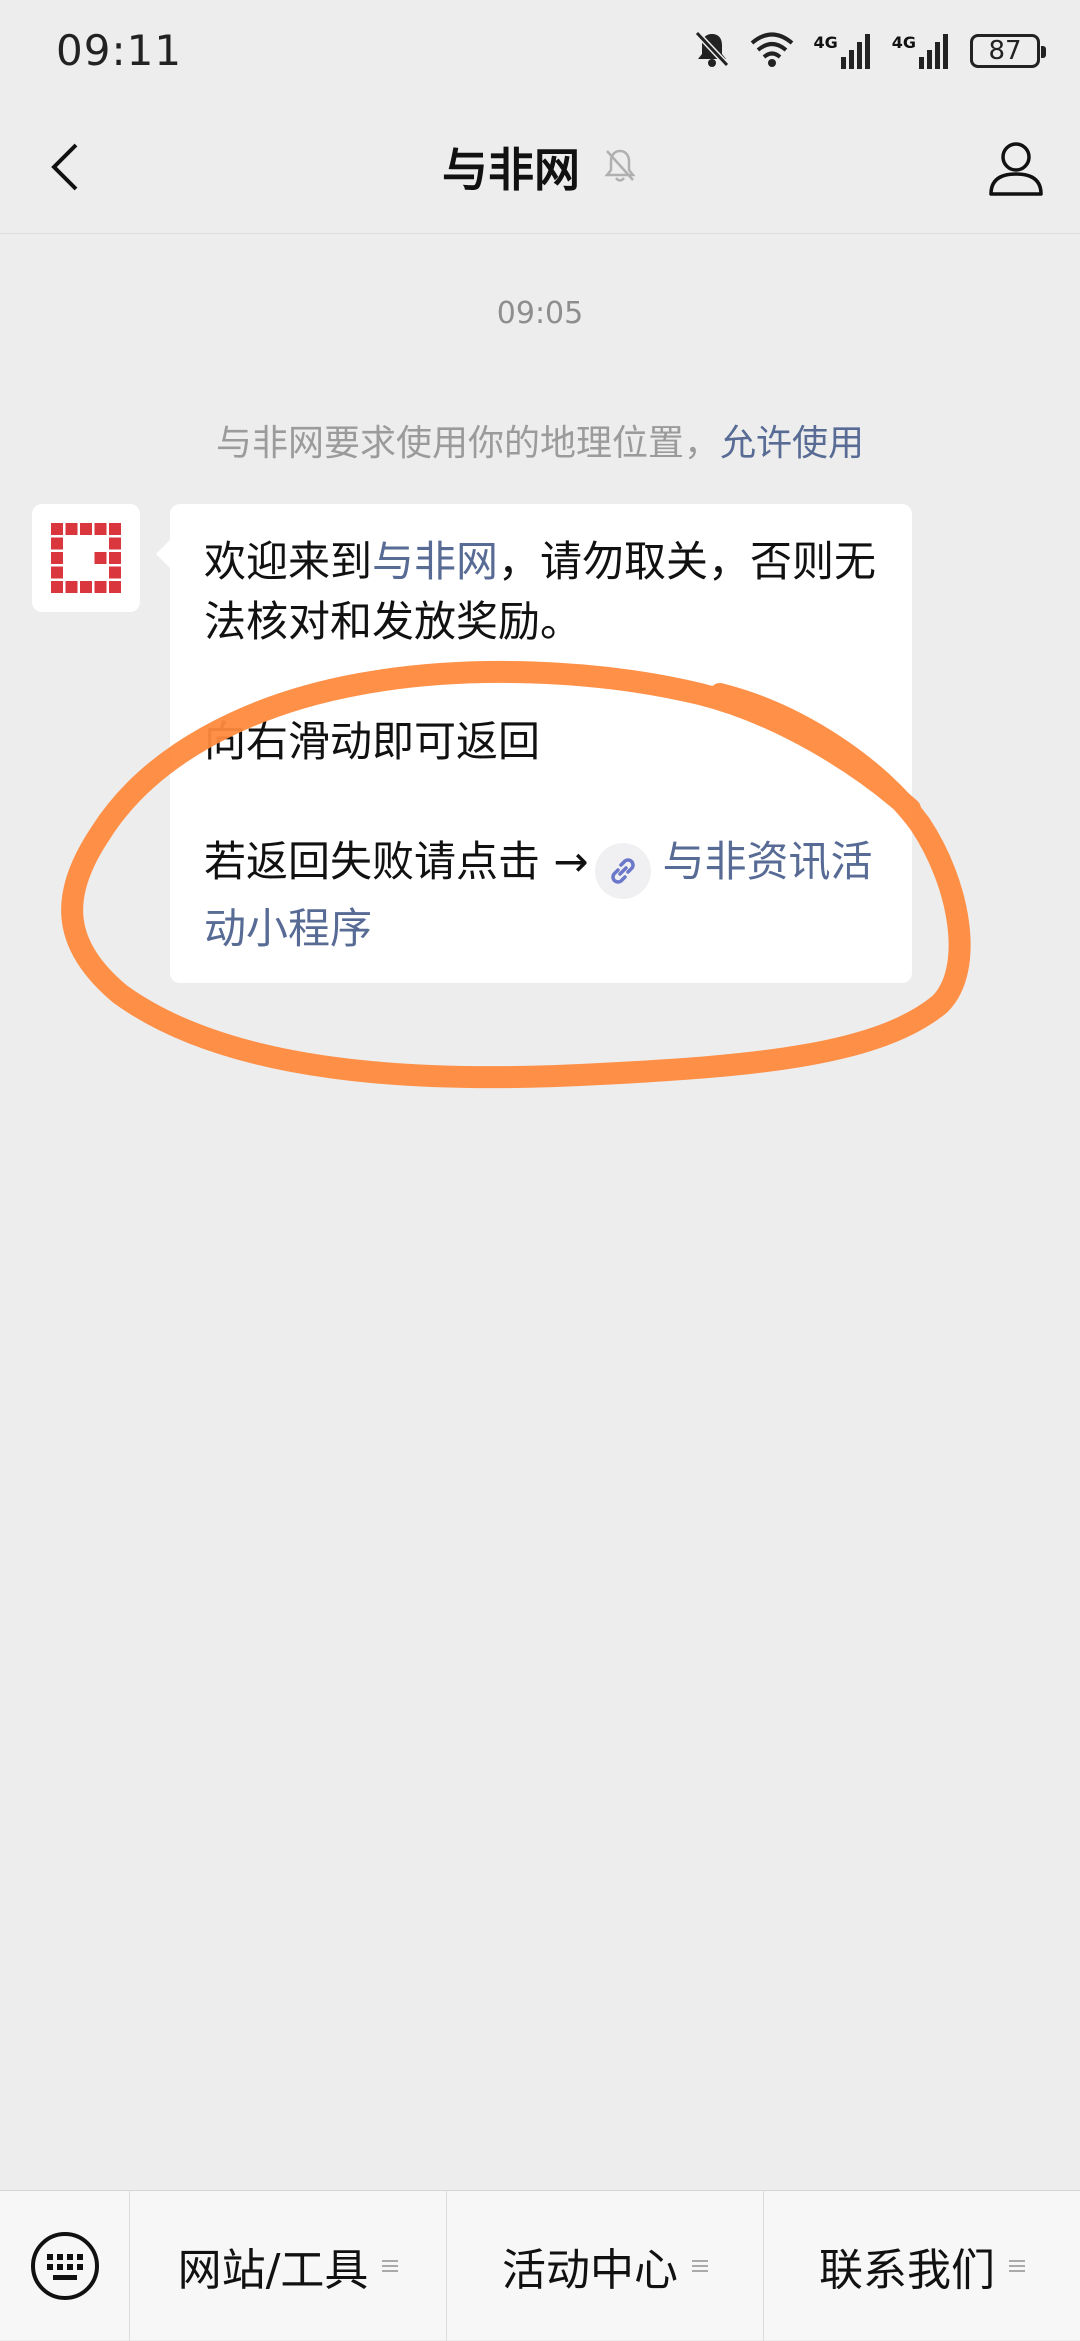 Image resolution: width=1080 pixels, height=2341 pixels. I want to click on bottom-menu: 网站/工具 活动中心 联系我们, so click(540, 2265).